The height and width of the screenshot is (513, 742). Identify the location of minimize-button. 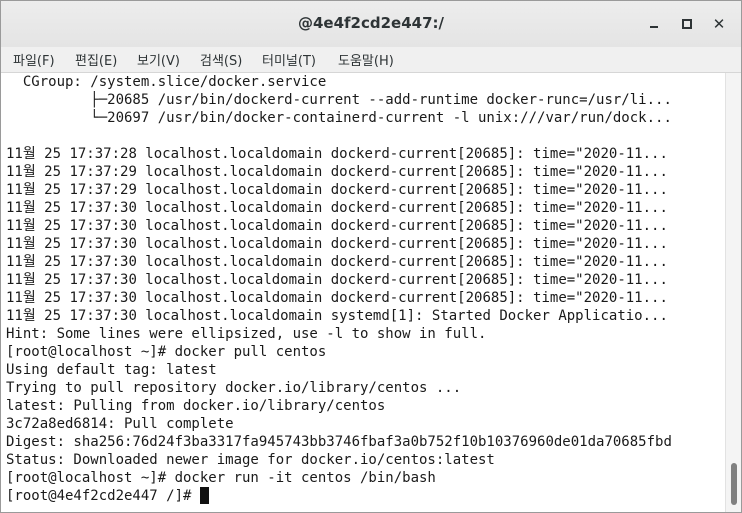
(654, 24).